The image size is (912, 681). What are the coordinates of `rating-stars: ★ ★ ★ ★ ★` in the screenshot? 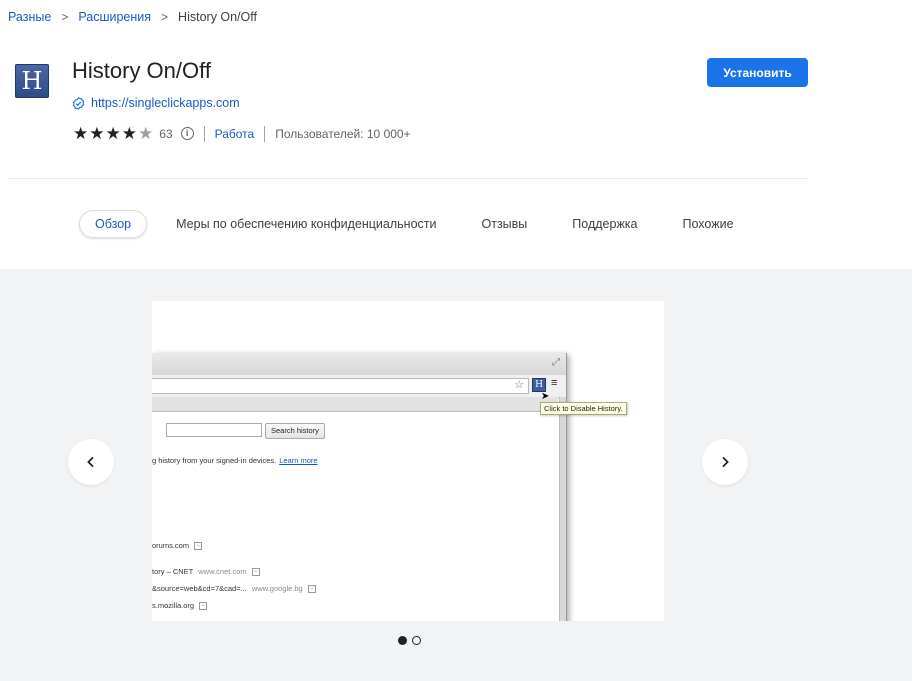 It's located at (113, 133).